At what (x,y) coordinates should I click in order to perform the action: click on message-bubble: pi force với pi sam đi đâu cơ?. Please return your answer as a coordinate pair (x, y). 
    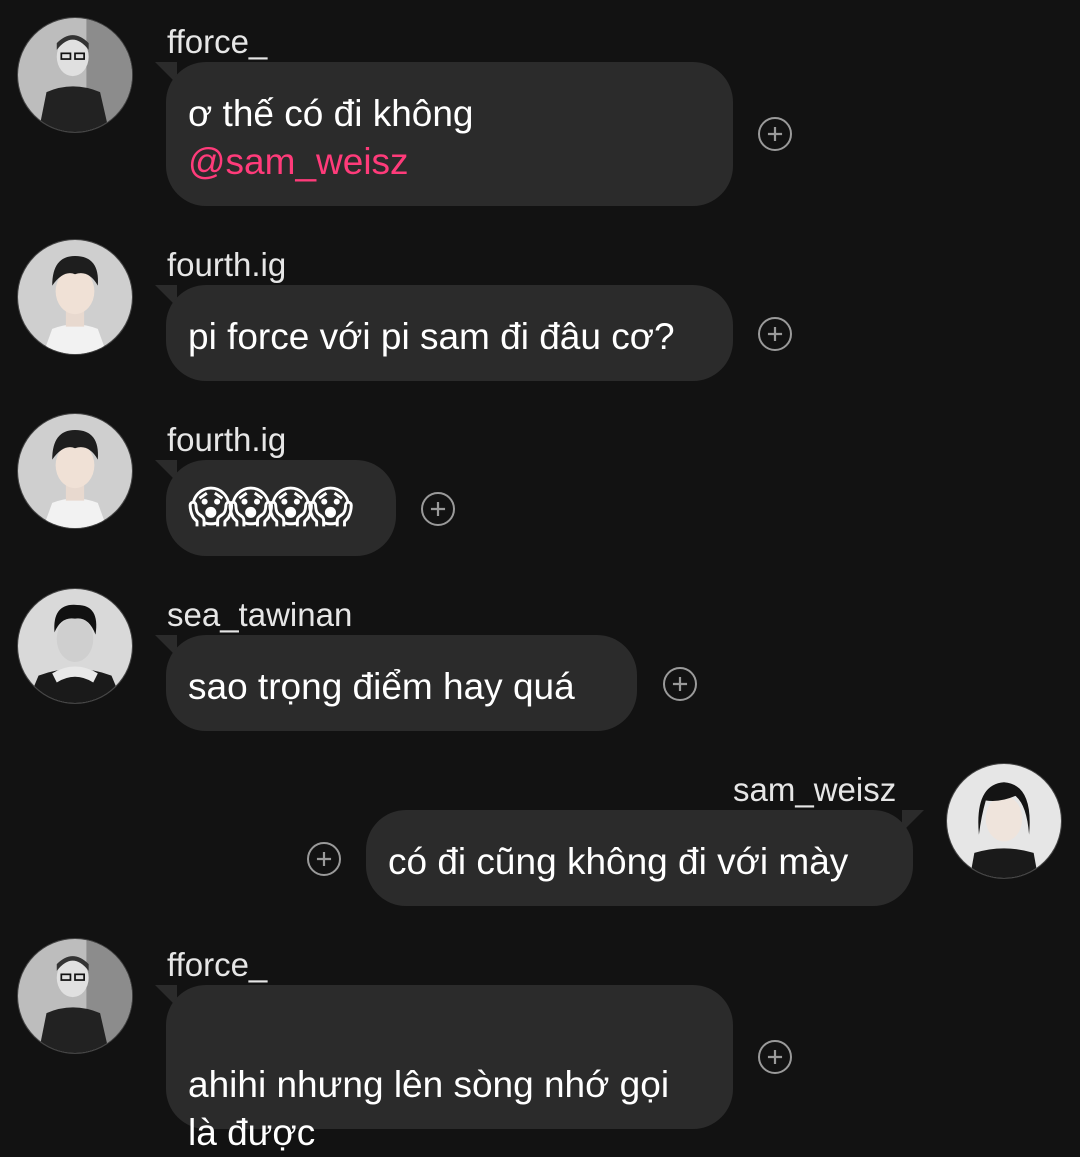
    Looking at the image, I should click on (449, 333).